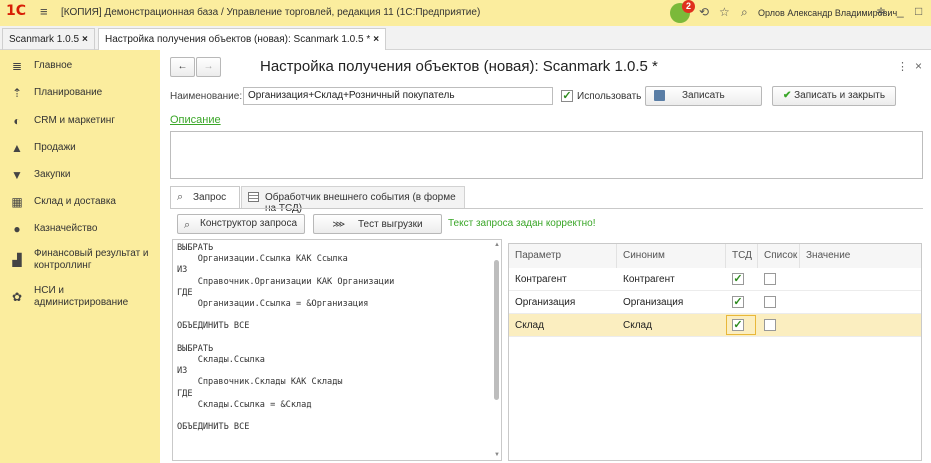 This screenshot has height=463, width=931. I want to click on save-close-label: Записать и закрыть, so click(840, 95).